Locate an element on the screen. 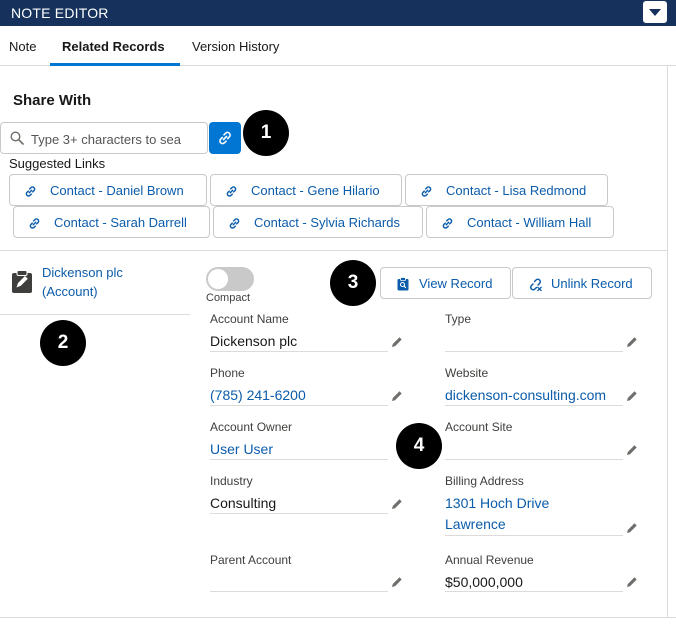 This screenshot has height=631, width=676. suggested-link-label: Contact - Sylvia Richards is located at coordinates (327, 222).